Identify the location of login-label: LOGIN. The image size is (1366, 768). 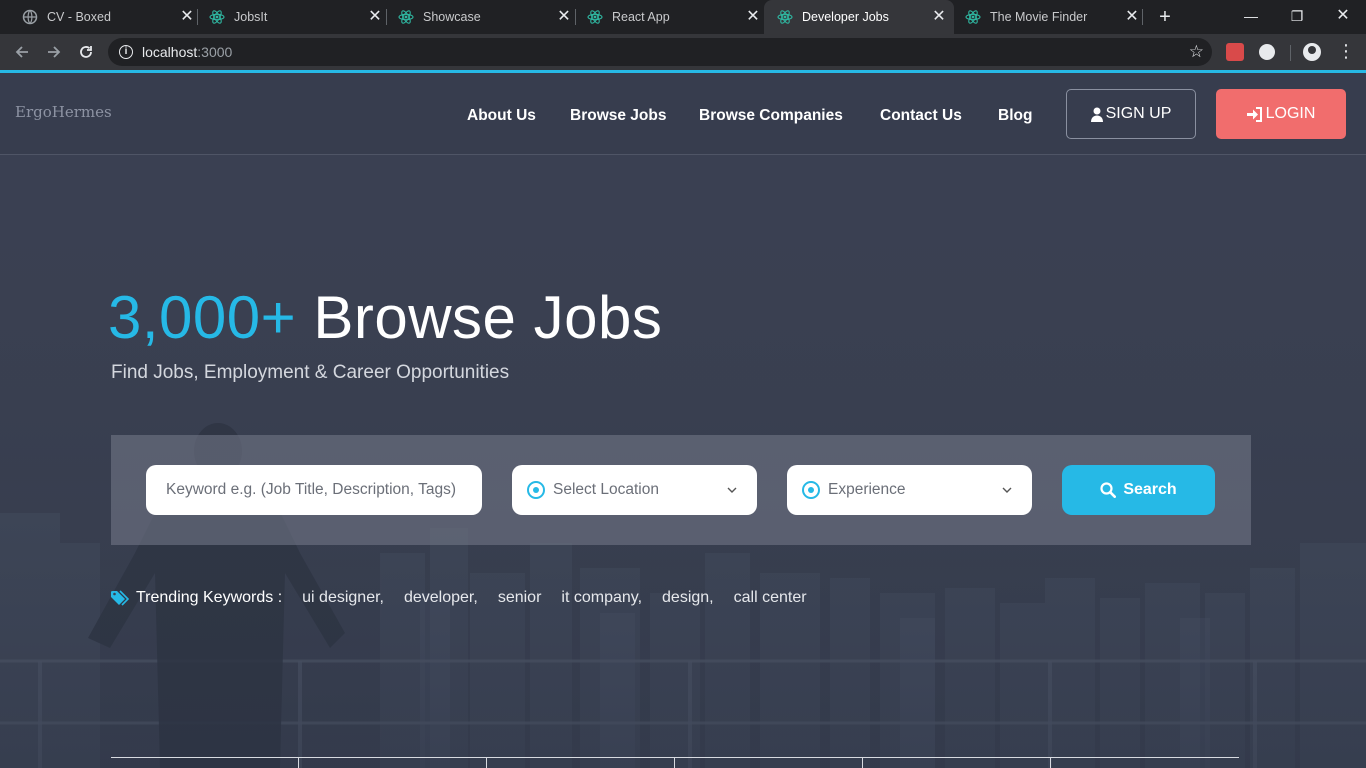
(1290, 113).